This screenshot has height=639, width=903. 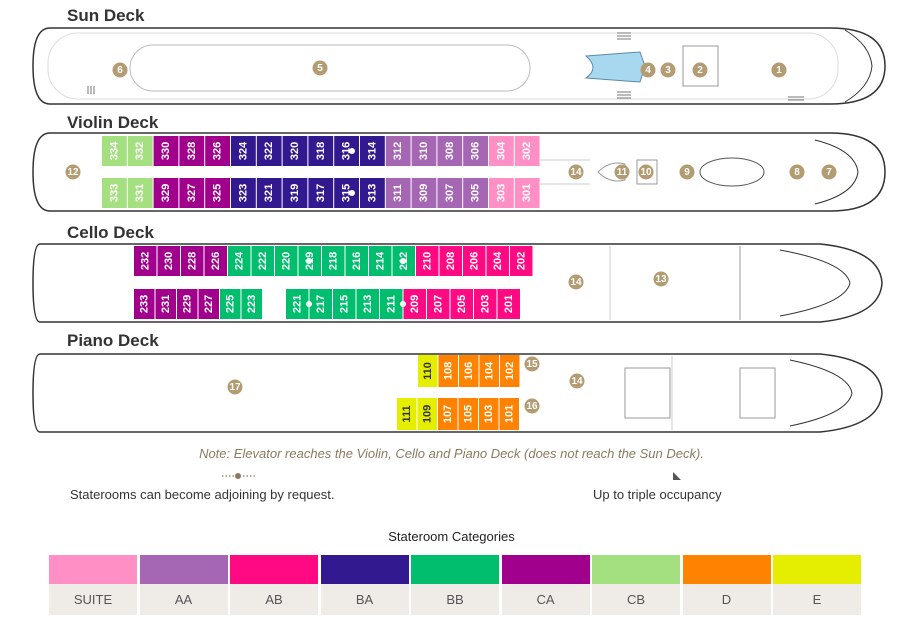 What do you see at coordinates (380, 260) in the screenshot?
I see `cabin-number-214: 214` at bounding box center [380, 260].